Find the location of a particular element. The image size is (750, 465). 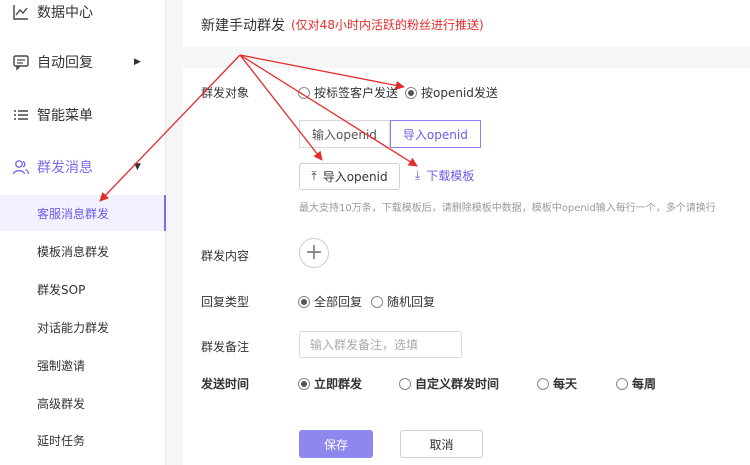

cancel-button: 取消 is located at coordinates (441, 444).